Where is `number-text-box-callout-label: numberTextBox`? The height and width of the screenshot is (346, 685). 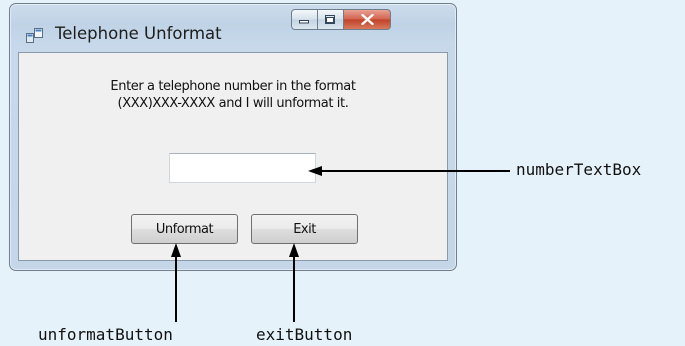 number-text-box-callout-label: numberTextBox is located at coordinates (579, 169).